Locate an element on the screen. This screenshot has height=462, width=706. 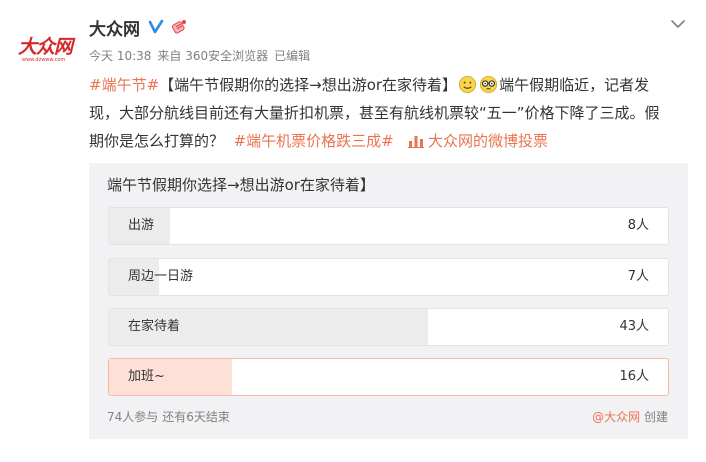
poll-option-jiaban: 加班~ 16人 is located at coordinates (388, 377).